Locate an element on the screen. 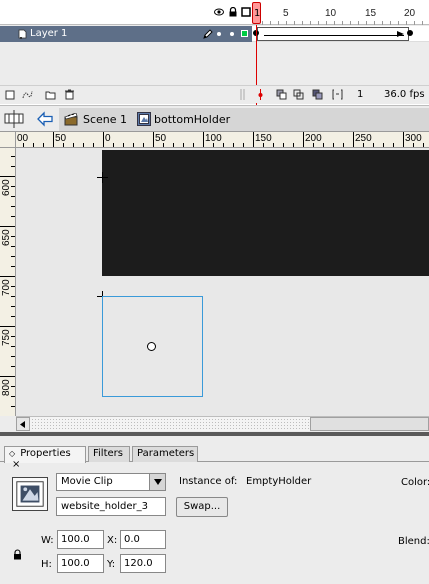 This screenshot has height=584, width=429. back-arrow-icon is located at coordinates (45, 119).